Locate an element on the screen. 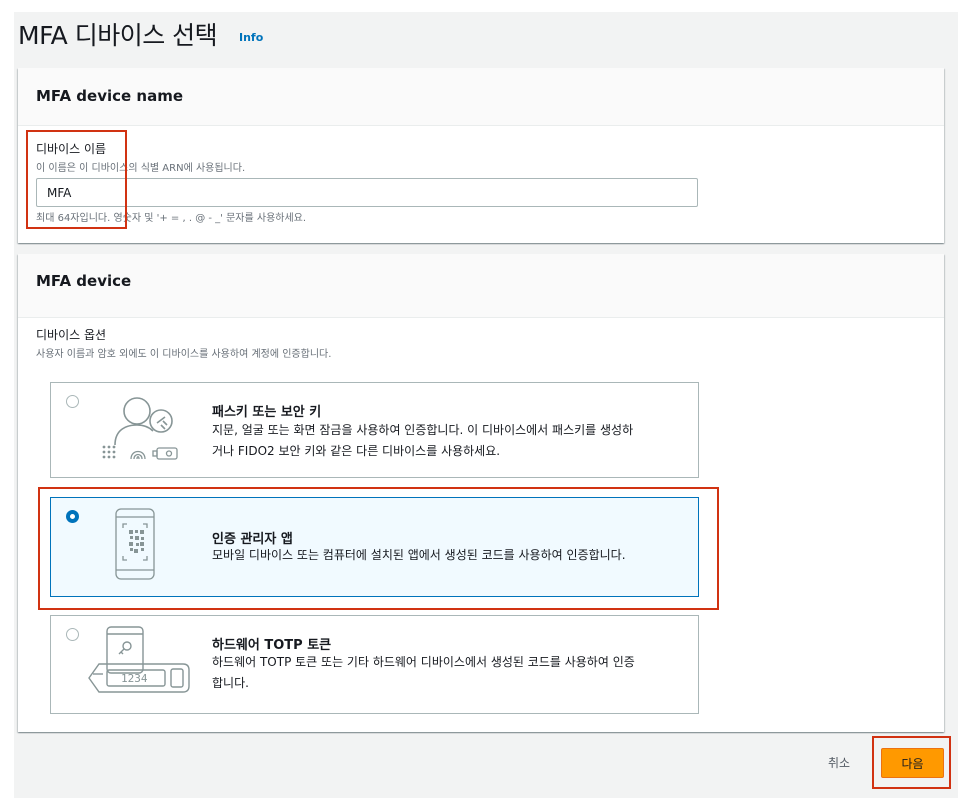 Image resolution: width=971 pixels, height=809 pixels. passkey-icon is located at coordinates (140, 428).